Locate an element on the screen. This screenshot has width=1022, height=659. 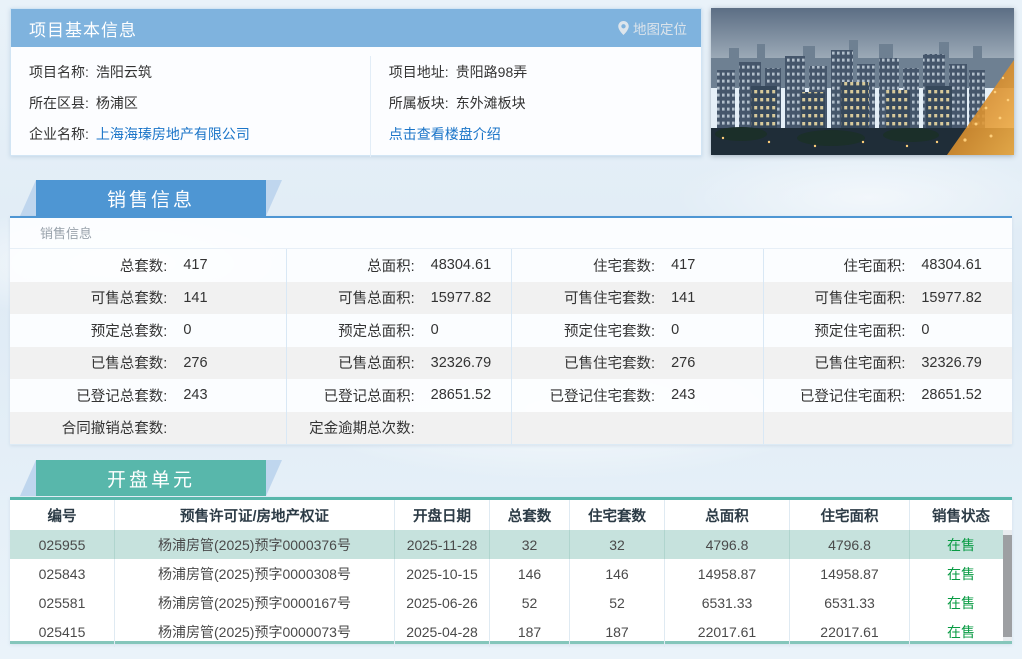
kaipan-cell: 6531.33 is located at coordinates (850, 603).